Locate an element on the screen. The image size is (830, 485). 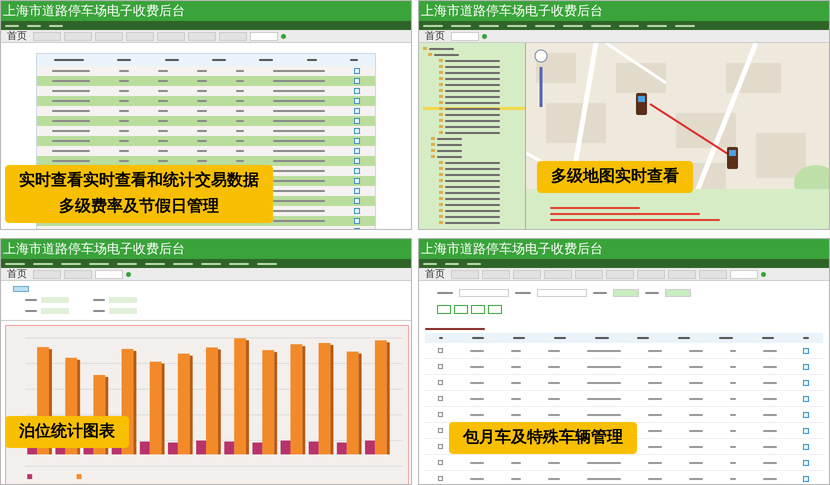
zoom-control-icon is located at coordinates (541, 79).